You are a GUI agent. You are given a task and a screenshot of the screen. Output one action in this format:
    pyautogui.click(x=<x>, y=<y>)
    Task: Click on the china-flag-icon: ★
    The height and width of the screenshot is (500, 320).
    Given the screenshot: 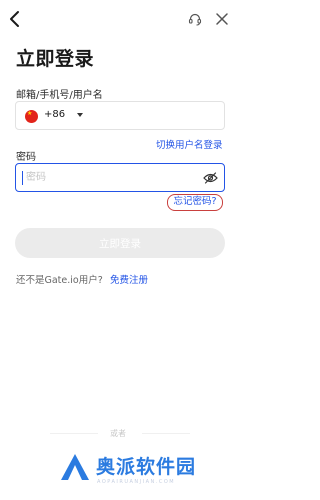 What is the action you would take?
    pyautogui.click(x=31, y=116)
    